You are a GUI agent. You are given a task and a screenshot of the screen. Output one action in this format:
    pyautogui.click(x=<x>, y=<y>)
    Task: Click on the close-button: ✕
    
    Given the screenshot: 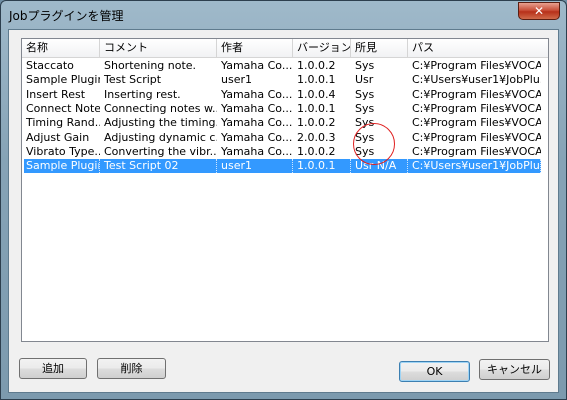 What is the action you would take?
    pyautogui.click(x=539, y=11)
    